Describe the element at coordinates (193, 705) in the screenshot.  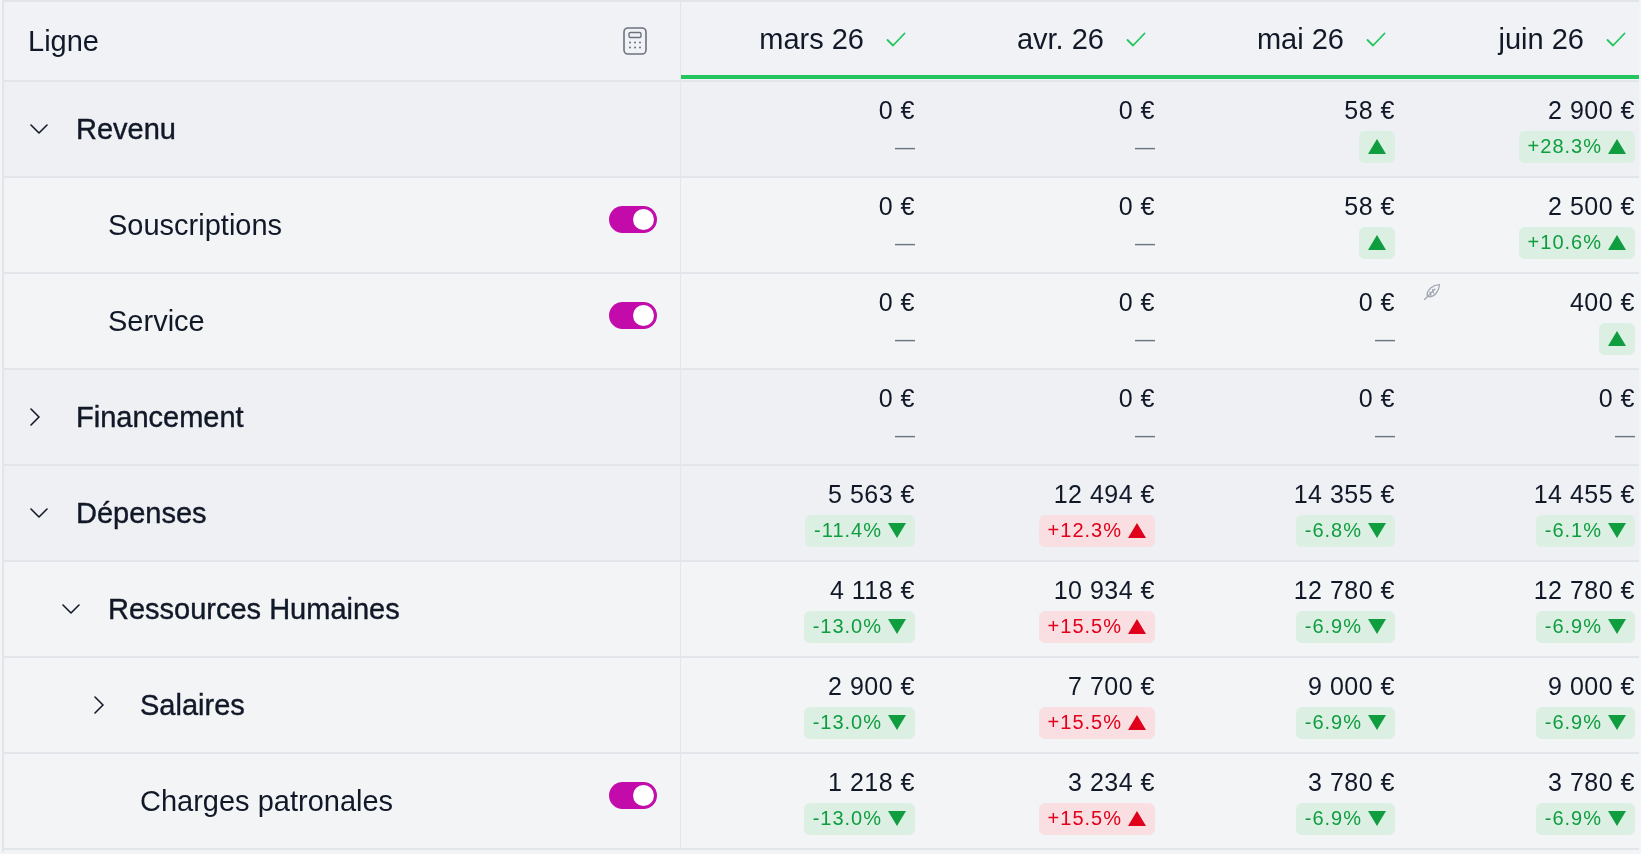
I see `row-label: Salaires` at that location.